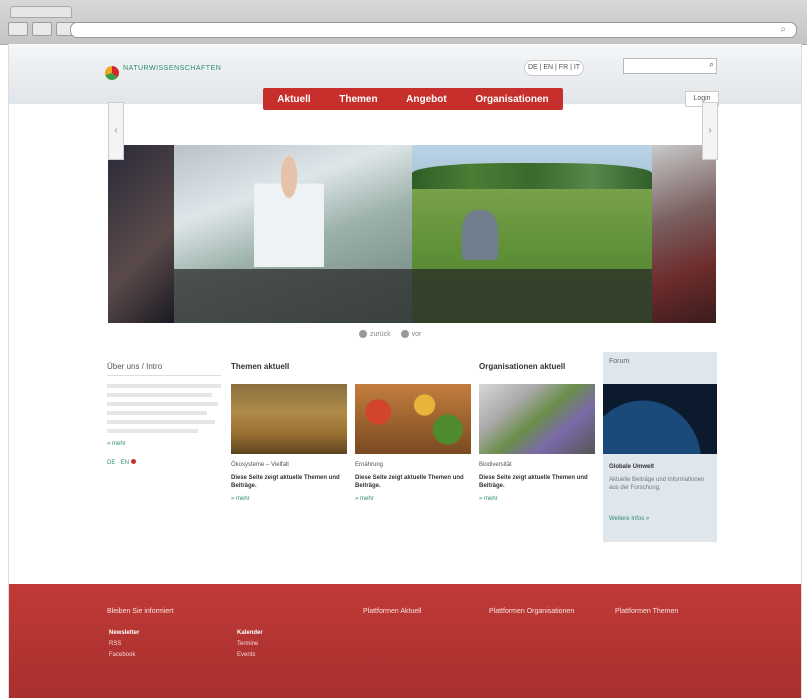 The width and height of the screenshot is (807, 698). What do you see at coordinates (41, 12) in the screenshot?
I see `browser-tab` at bounding box center [41, 12].